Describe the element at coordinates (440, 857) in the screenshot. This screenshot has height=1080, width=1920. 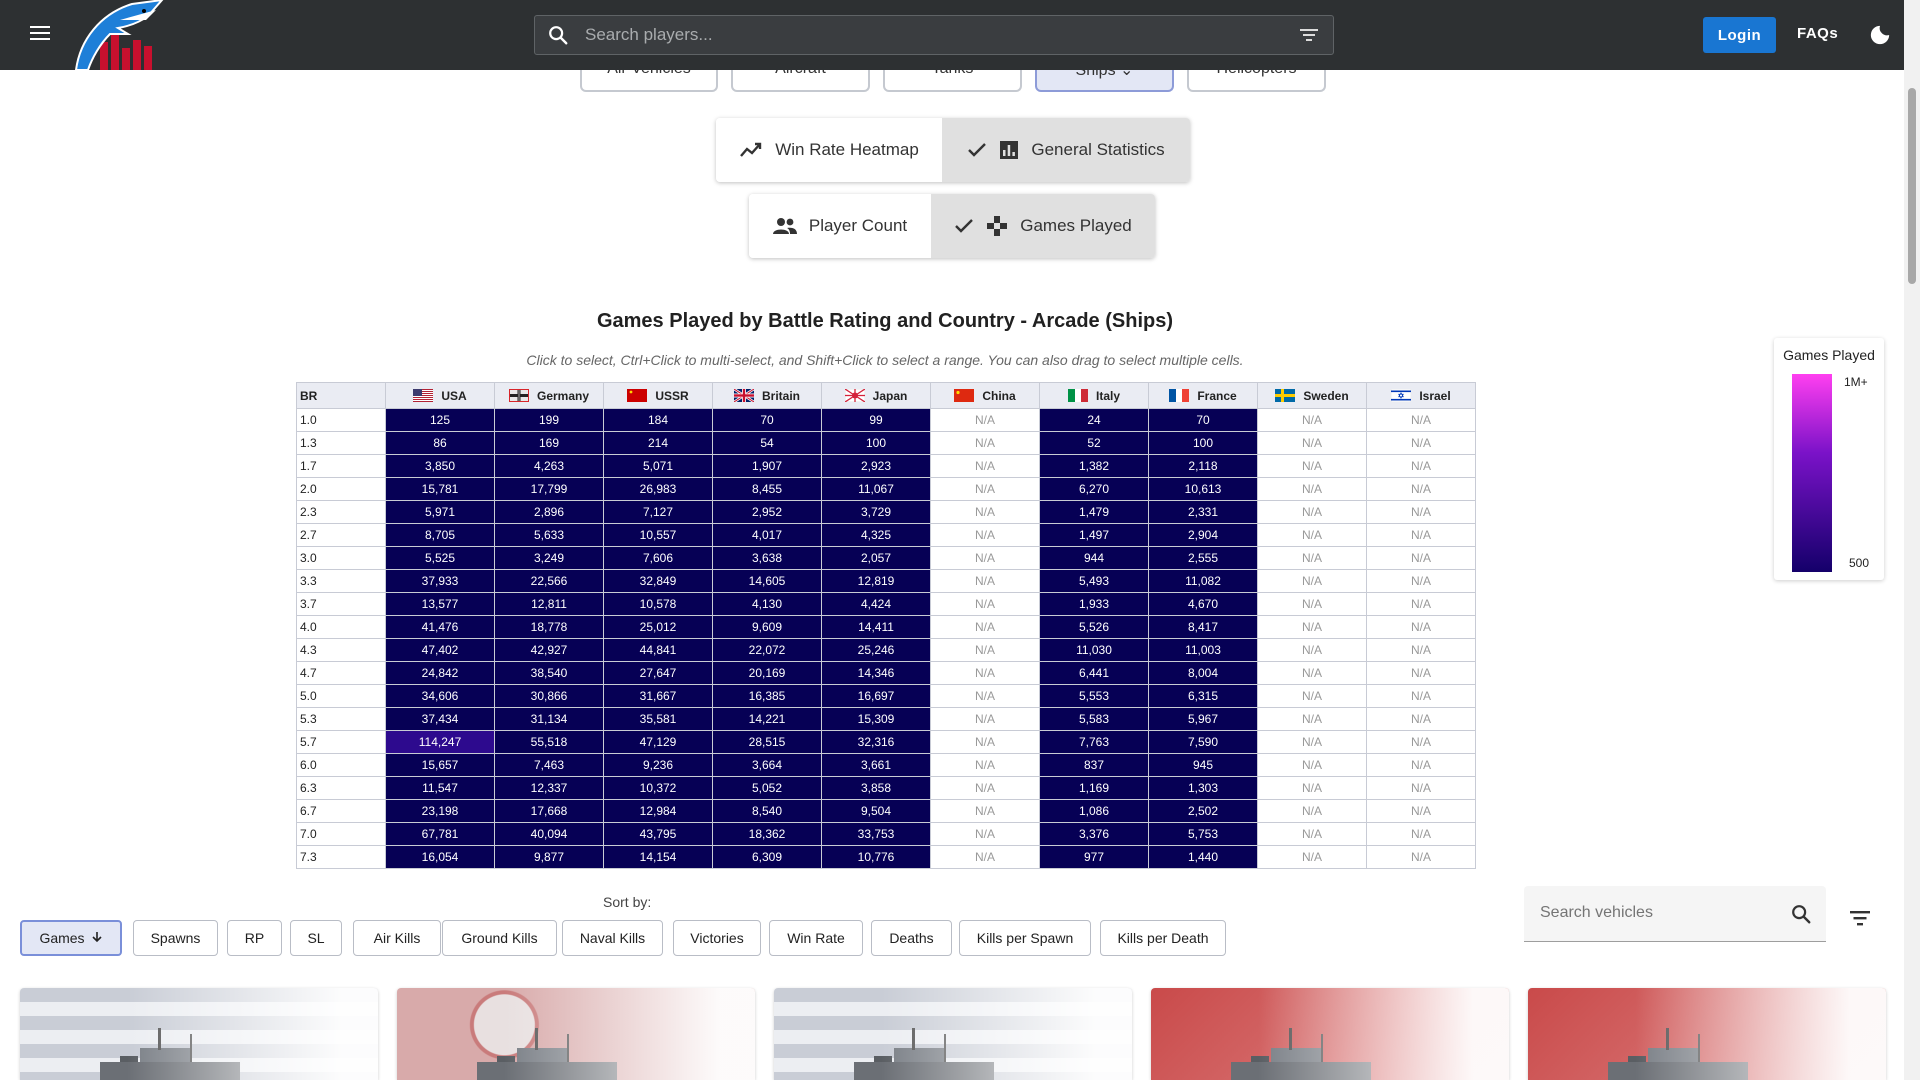
I see `heatmap-cell: 16,054` at that location.